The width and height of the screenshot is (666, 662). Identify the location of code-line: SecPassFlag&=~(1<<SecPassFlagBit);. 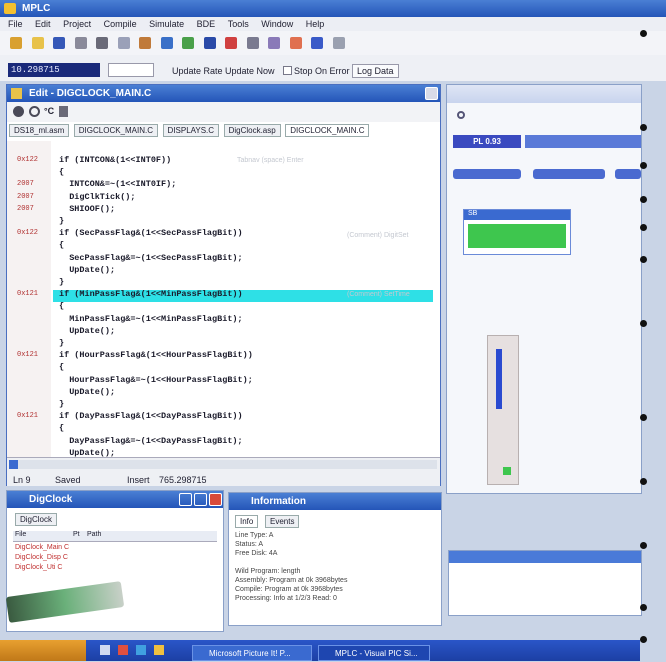
(150, 258).